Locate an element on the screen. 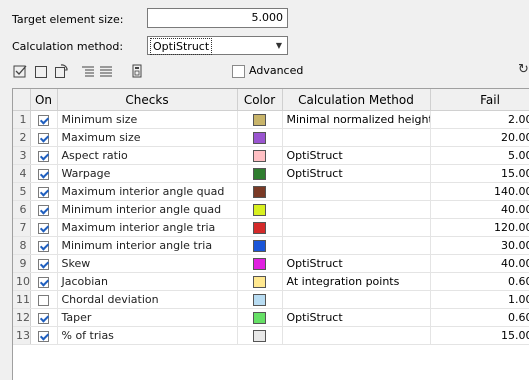  expand-icon is located at coordinates (88, 71).